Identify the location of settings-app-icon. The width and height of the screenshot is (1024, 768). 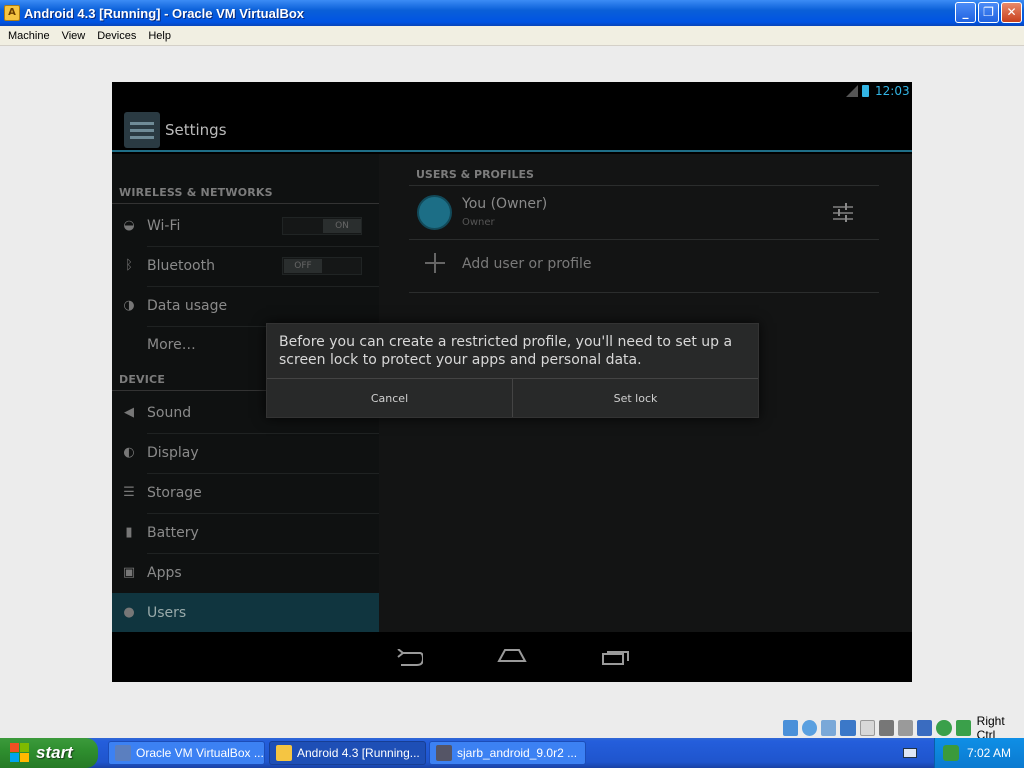
(142, 130).